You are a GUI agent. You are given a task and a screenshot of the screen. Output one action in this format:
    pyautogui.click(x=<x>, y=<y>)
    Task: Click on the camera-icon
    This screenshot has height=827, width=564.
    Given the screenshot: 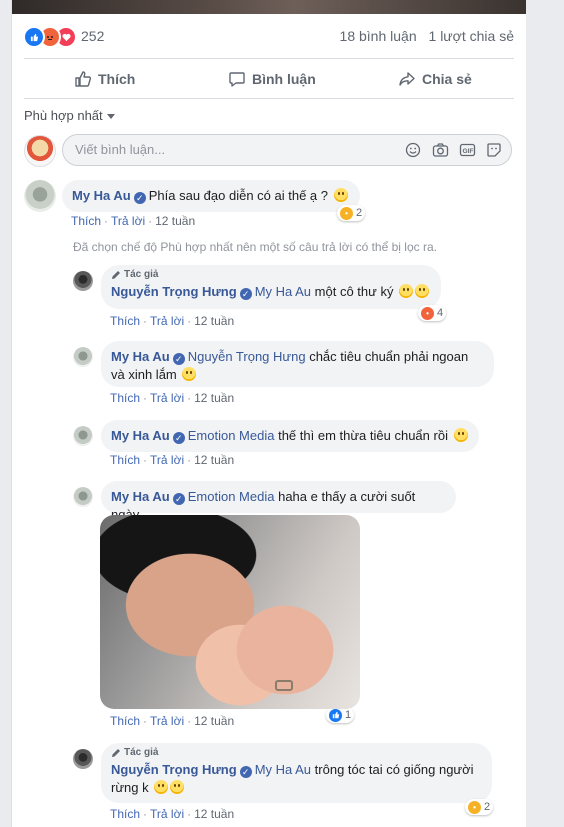 What is the action you would take?
    pyautogui.click(x=440, y=150)
    